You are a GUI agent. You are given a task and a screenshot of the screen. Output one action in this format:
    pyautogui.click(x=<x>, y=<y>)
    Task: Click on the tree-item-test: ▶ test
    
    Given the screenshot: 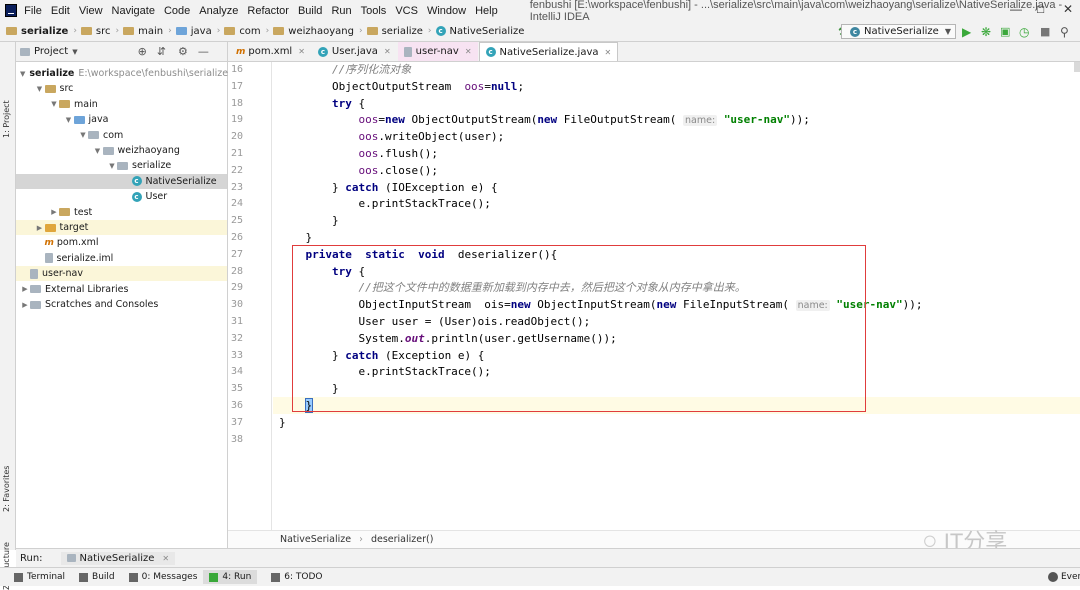 What is the action you would take?
    pyautogui.click(x=121, y=212)
    